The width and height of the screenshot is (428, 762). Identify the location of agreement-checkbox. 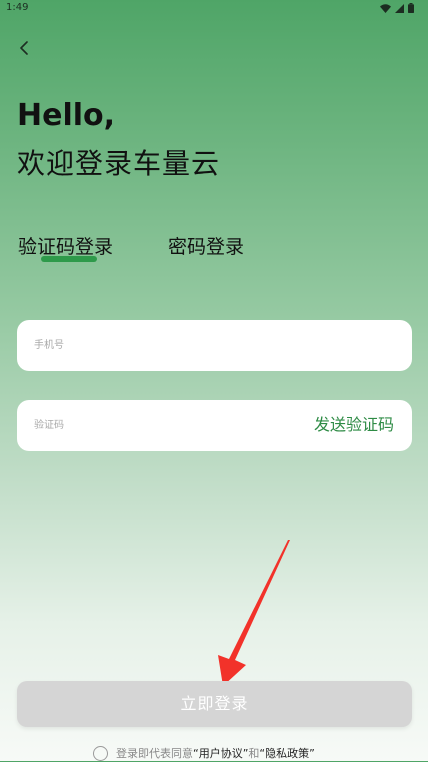
(100, 753).